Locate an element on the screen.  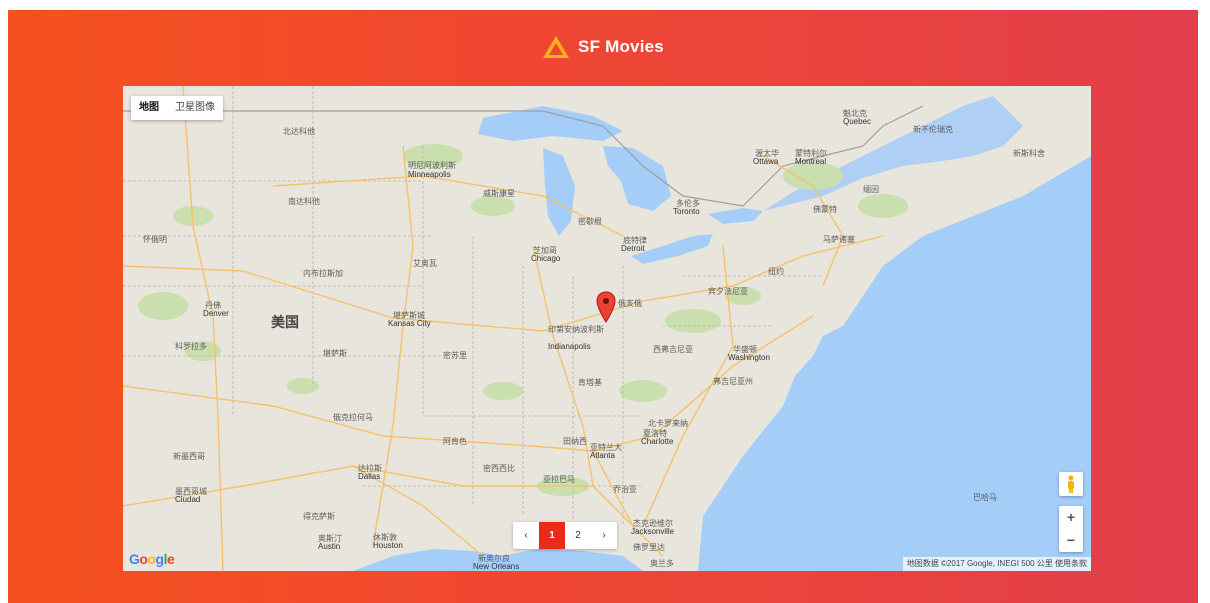
map-place-label: 得克萨斯 is located at coordinates (319, 516).